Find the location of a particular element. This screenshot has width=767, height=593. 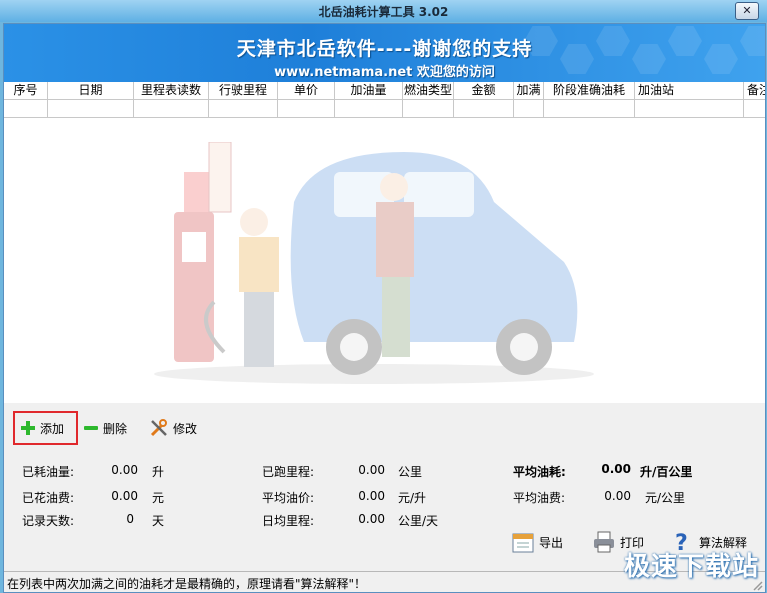

spent-fuel-cost-unit: 元 is located at coordinates (158, 498).